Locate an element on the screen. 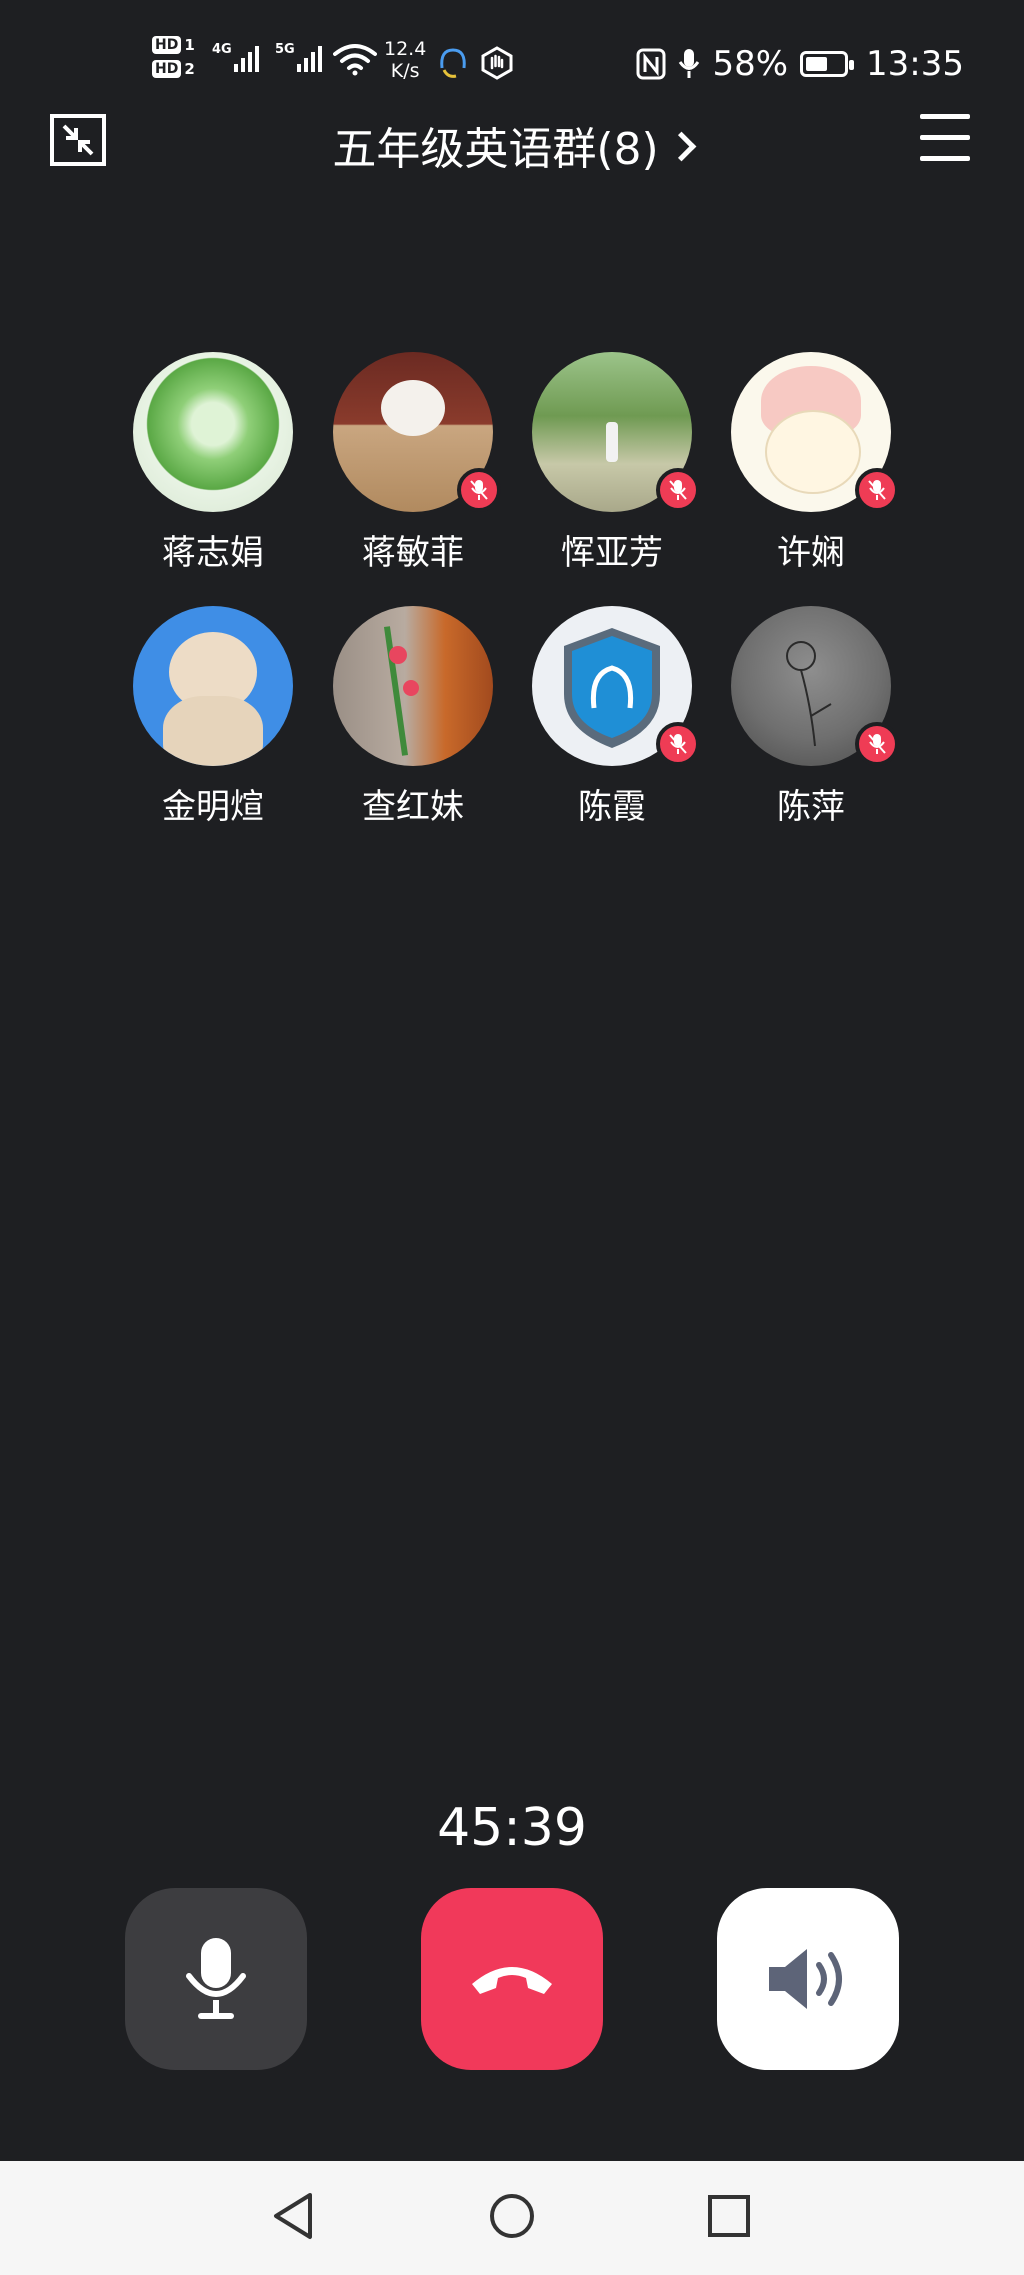 The height and width of the screenshot is (2275, 1024). participant-tile: 恽亚芳 is located at coordinates (612, 464).